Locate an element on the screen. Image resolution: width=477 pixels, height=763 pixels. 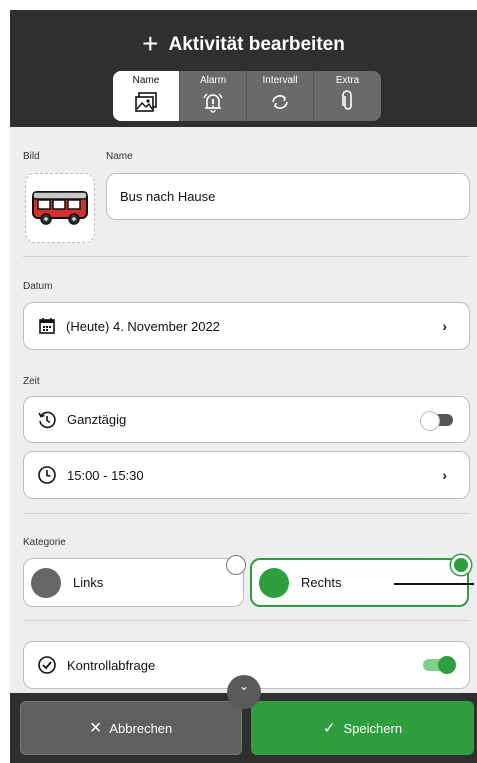
radio-links is located at coordinates (236, 565).